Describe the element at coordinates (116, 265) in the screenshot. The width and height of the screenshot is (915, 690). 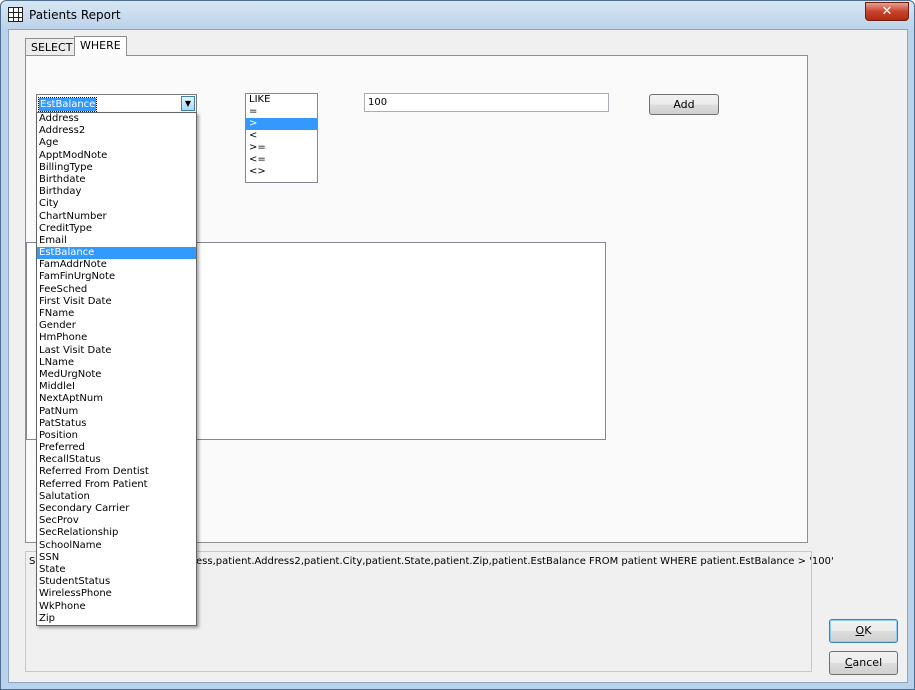
I see `field-option: FamAddrNote` at that location.